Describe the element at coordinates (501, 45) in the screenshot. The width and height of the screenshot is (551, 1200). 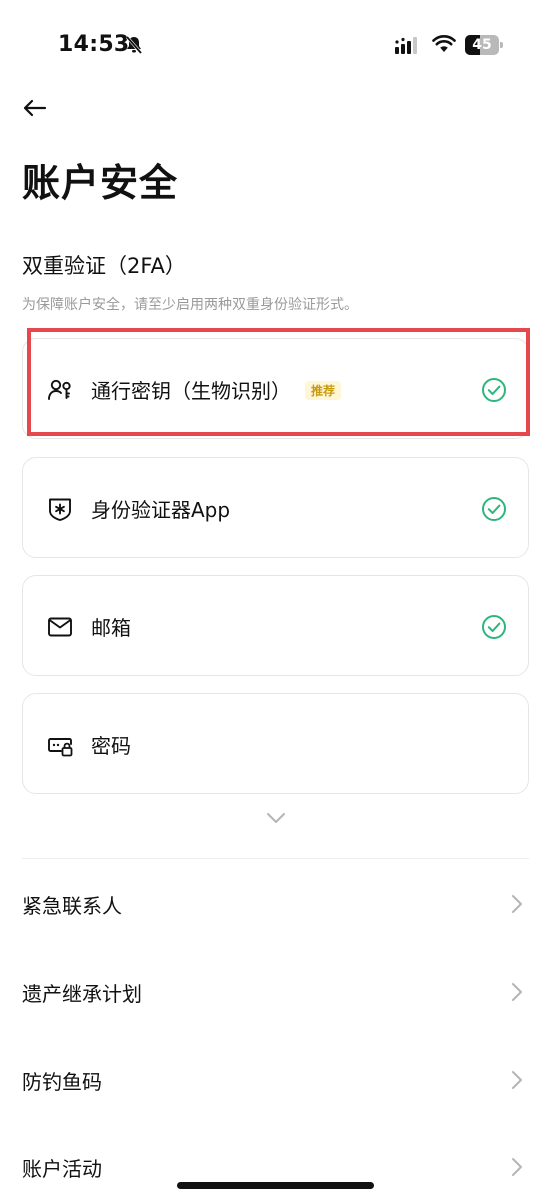
I see `battery-nub` at that location.